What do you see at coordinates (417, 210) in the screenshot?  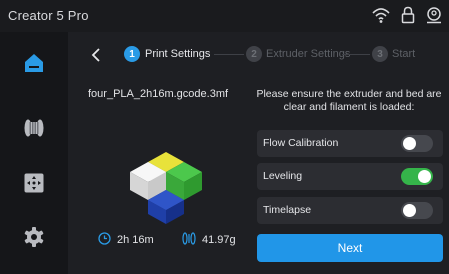 I see `timelapse-switch` at bounding box center [417, 210].